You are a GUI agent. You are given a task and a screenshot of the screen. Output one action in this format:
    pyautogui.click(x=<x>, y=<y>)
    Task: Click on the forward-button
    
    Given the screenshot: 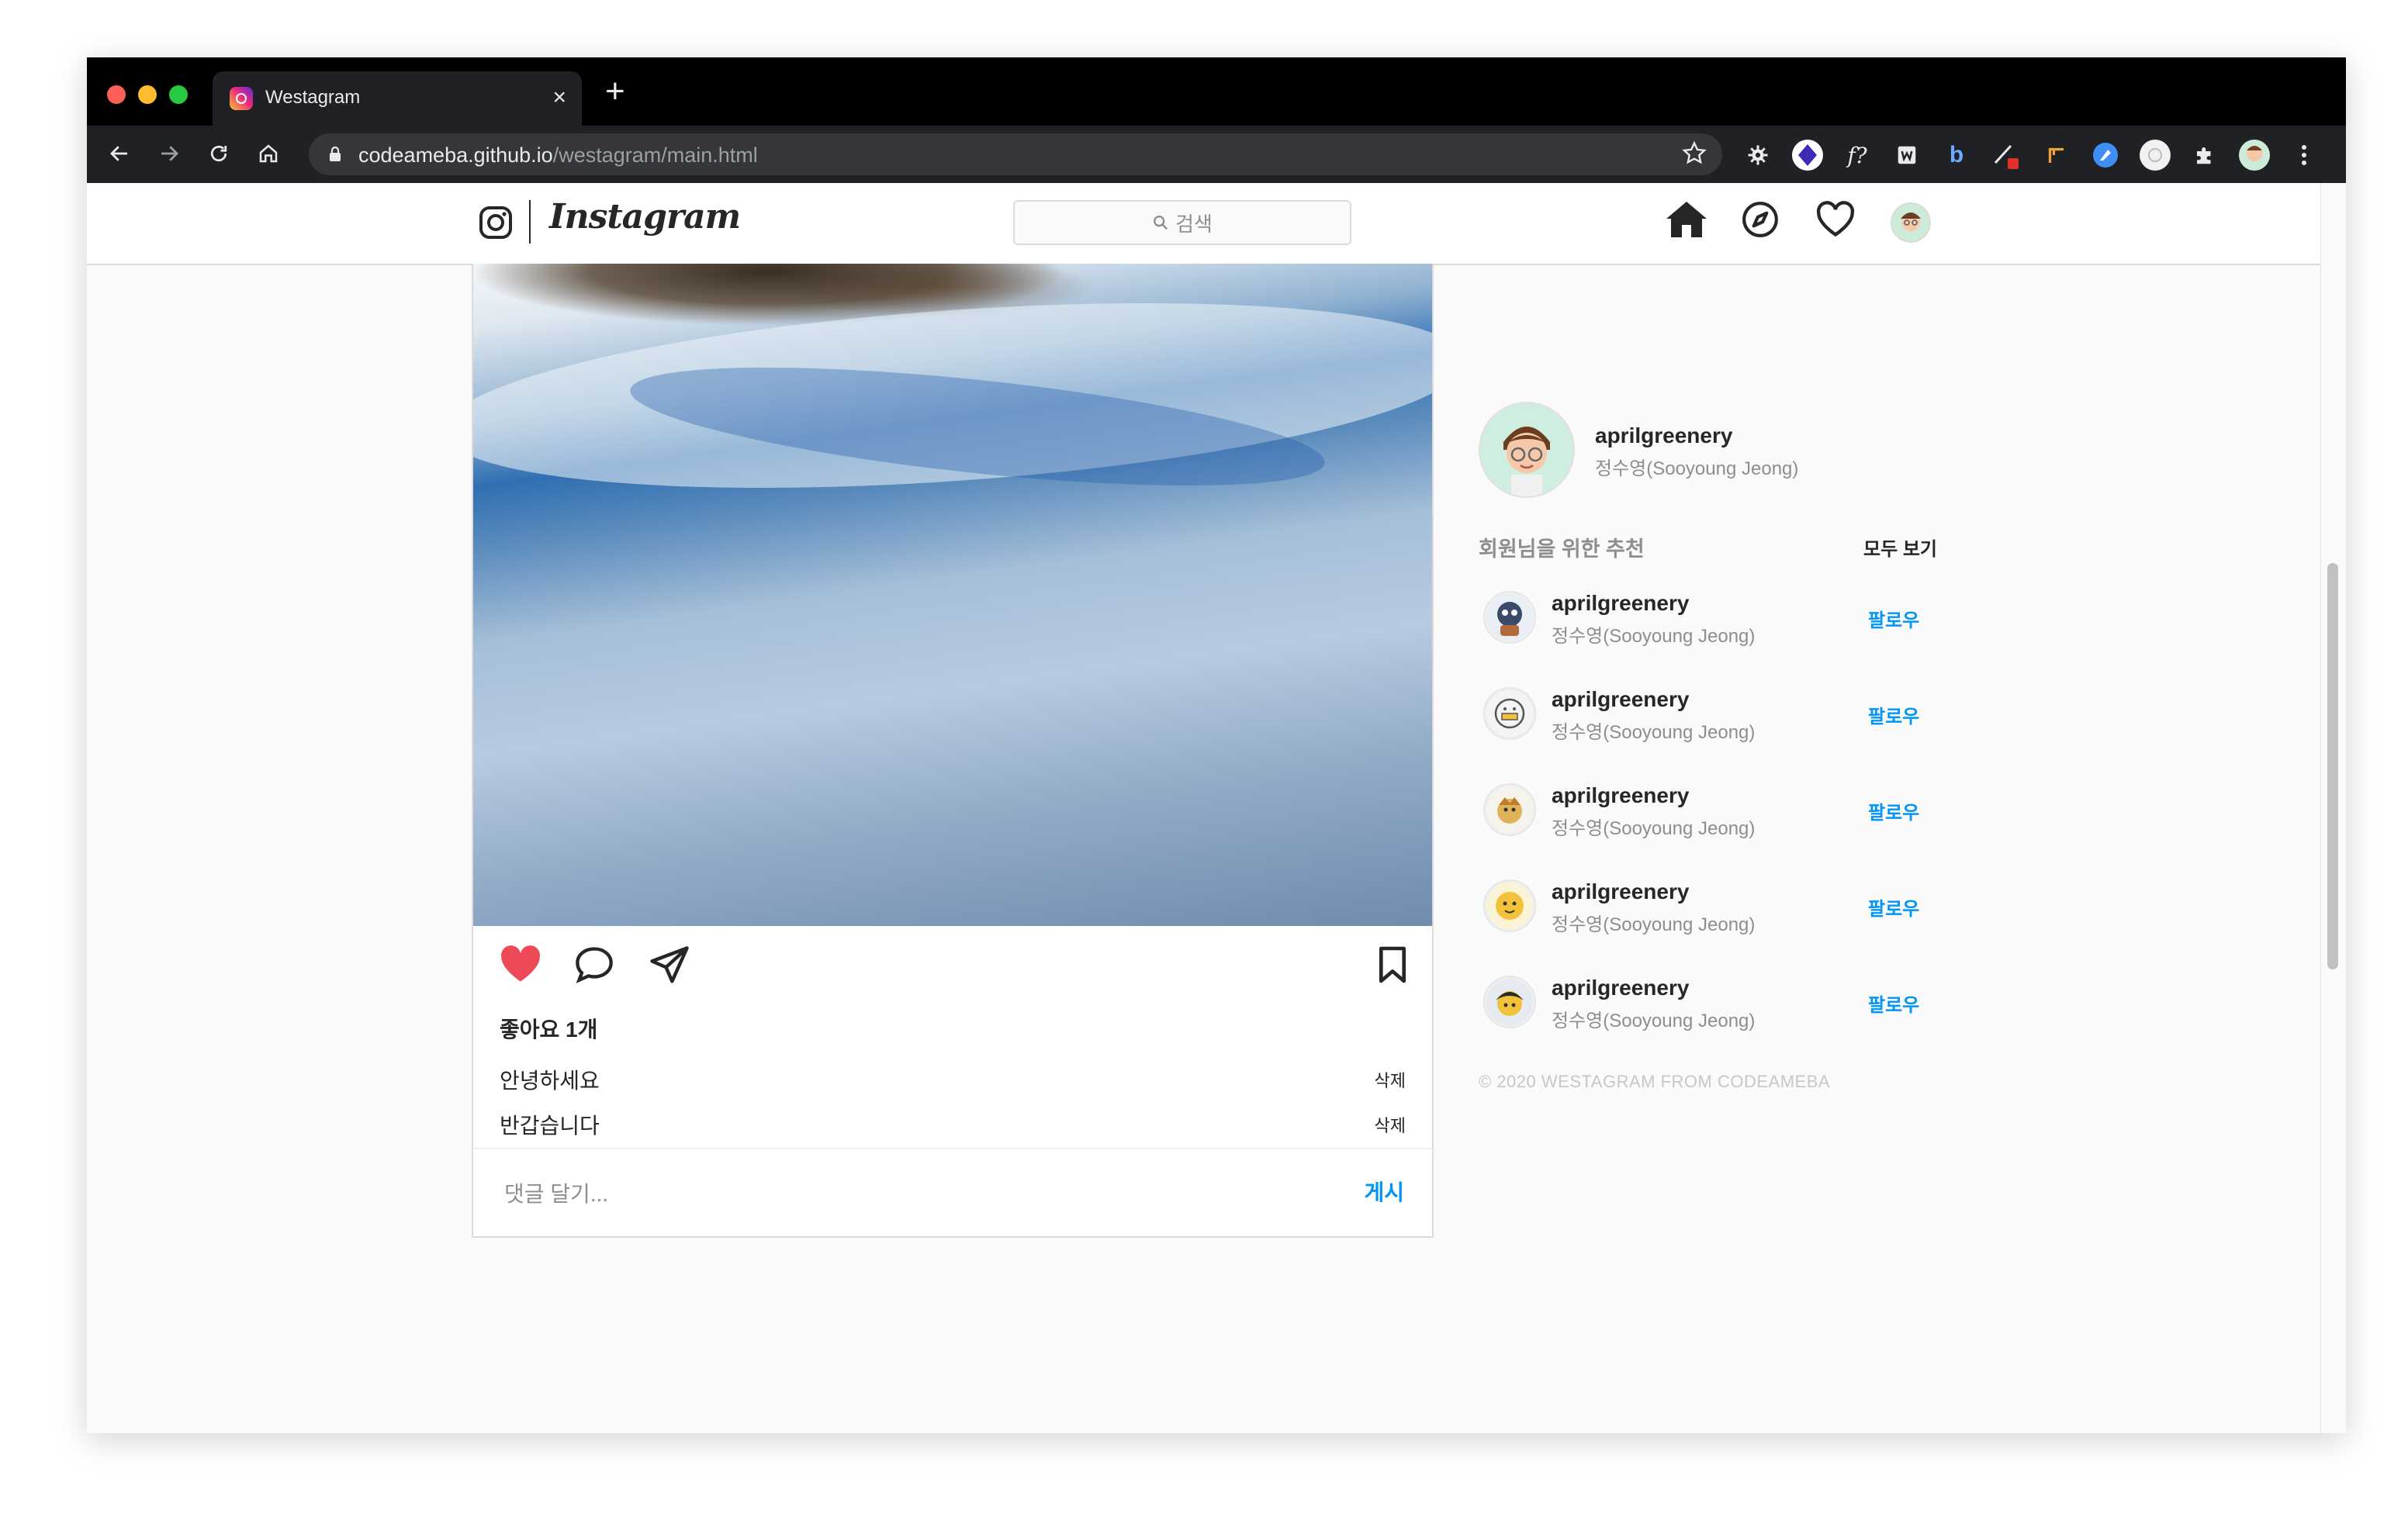 What is the action you would take?
    pyautogui.click(x=169, y=153)
    